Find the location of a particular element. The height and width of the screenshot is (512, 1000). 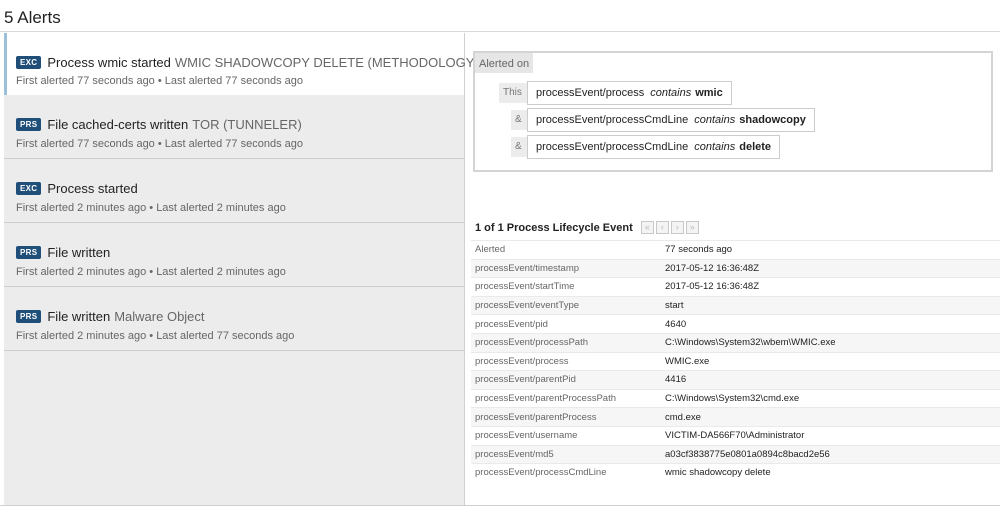

table-row: processEvent/process WMIC.exe is located at coordinates (735, 361).